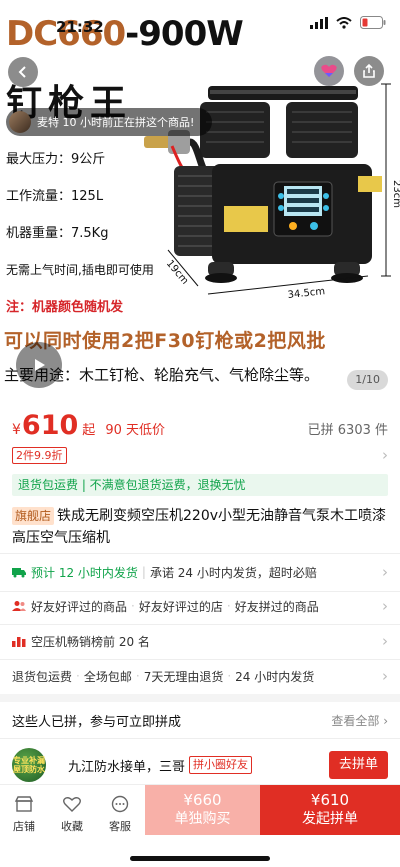  I want to click on store-icon, so click(24, 804).